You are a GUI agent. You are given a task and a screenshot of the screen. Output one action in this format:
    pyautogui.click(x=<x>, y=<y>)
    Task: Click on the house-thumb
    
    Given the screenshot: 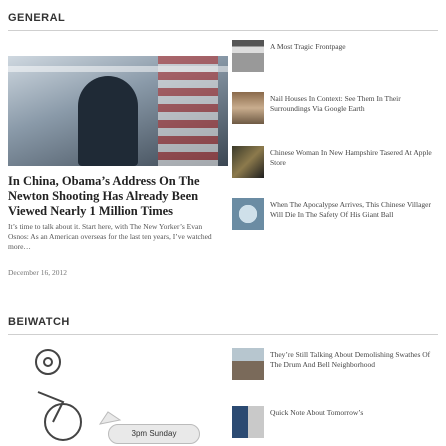 What is the action you would take?
    pyautogui.click(x=248, y=108)
    